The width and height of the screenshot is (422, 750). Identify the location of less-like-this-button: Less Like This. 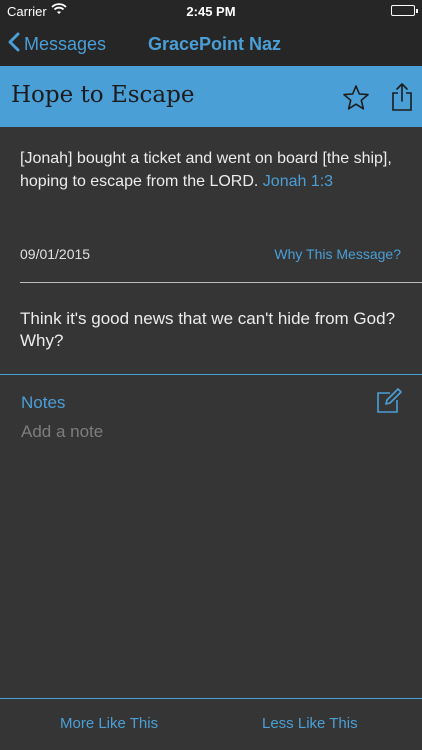
(310, 723).